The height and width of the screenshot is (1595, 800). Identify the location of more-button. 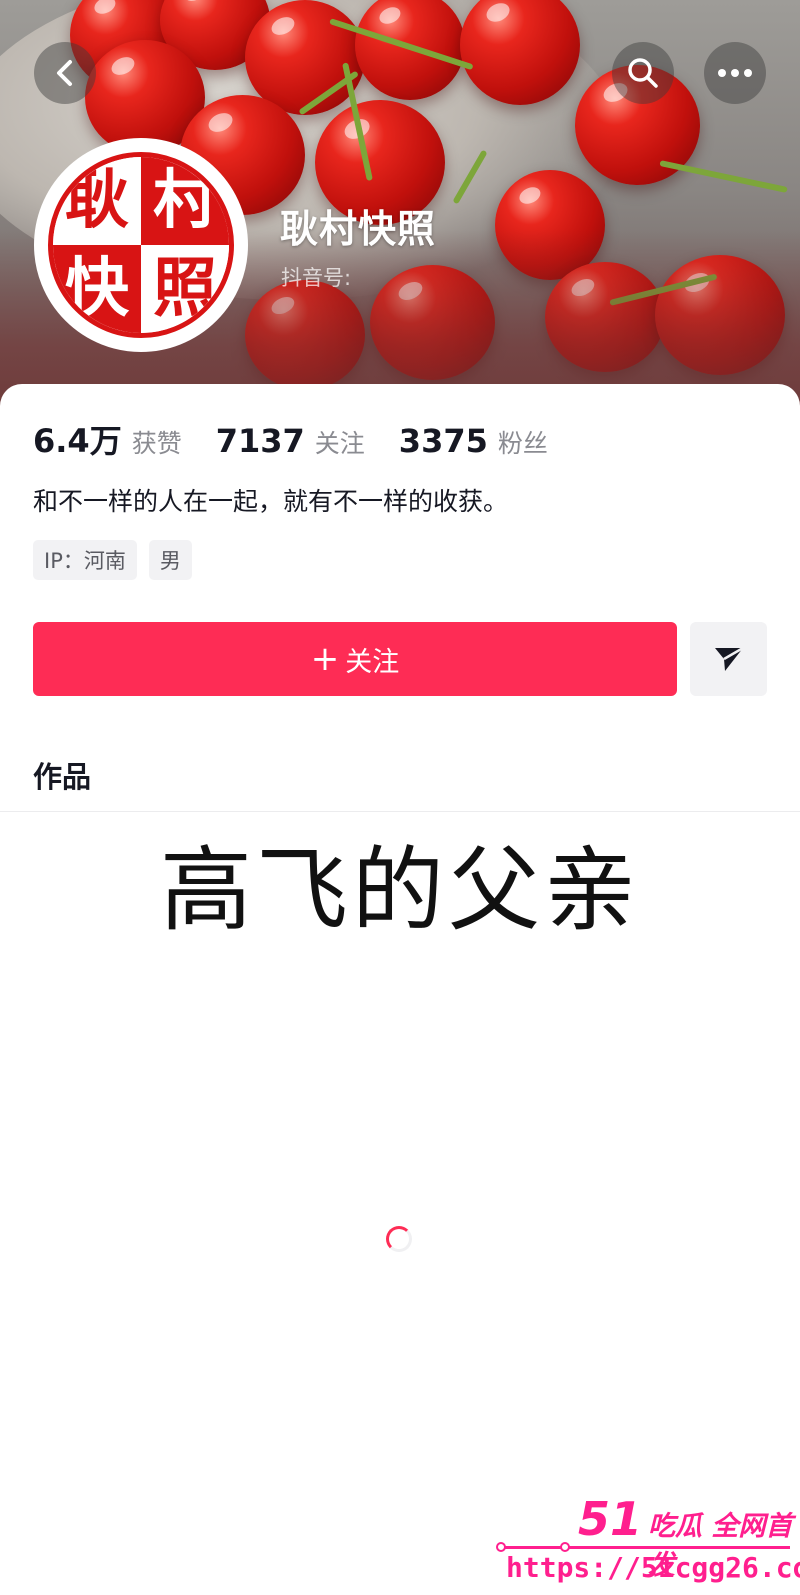
(735, 73).